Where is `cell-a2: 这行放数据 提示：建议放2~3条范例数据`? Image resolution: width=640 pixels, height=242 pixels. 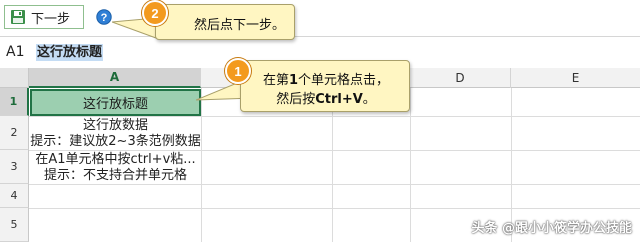 cell-a2: 这行放数据 提示：建议放2~3条范例数据 is located at coordinates (115, 133).